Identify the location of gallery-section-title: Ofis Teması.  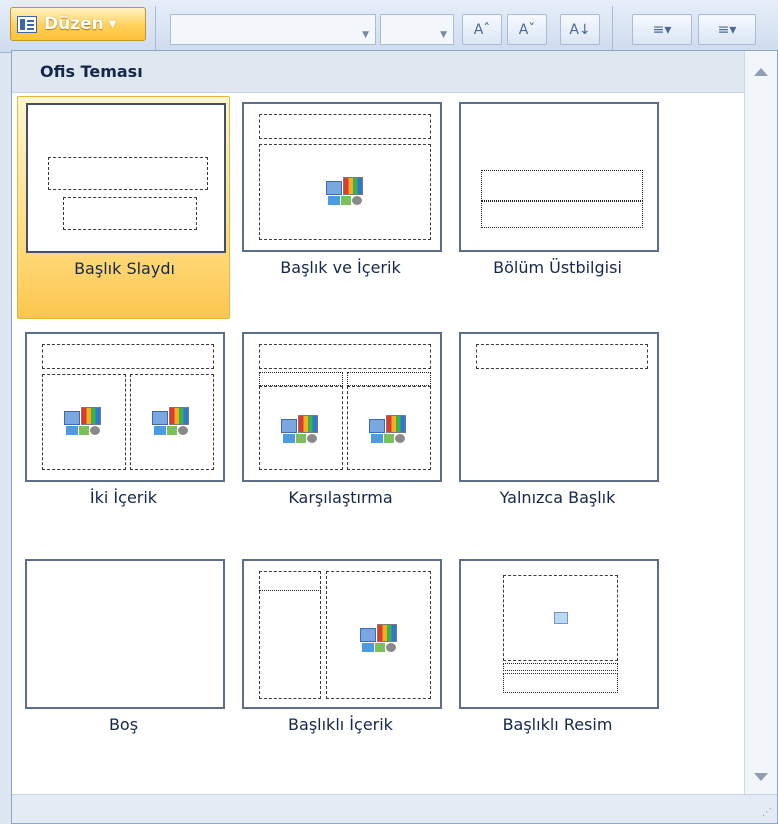
(378, 72).